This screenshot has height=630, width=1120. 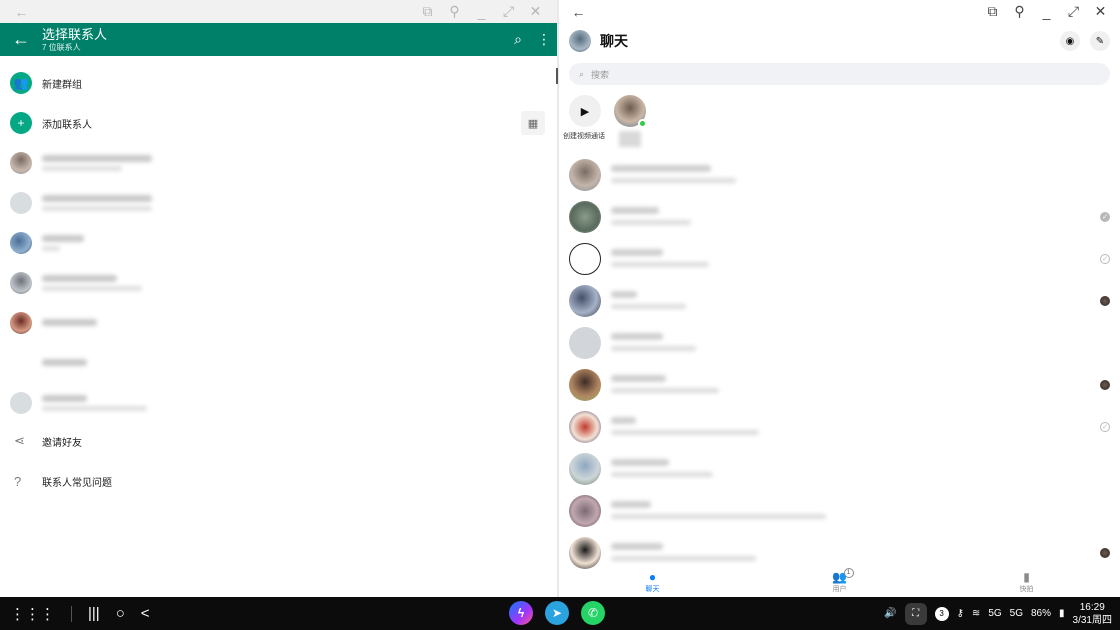 What do you see at coordinates (1105, 553) in the screenshot?
I see `seen-avatar` at bounding box center [1105, 553].